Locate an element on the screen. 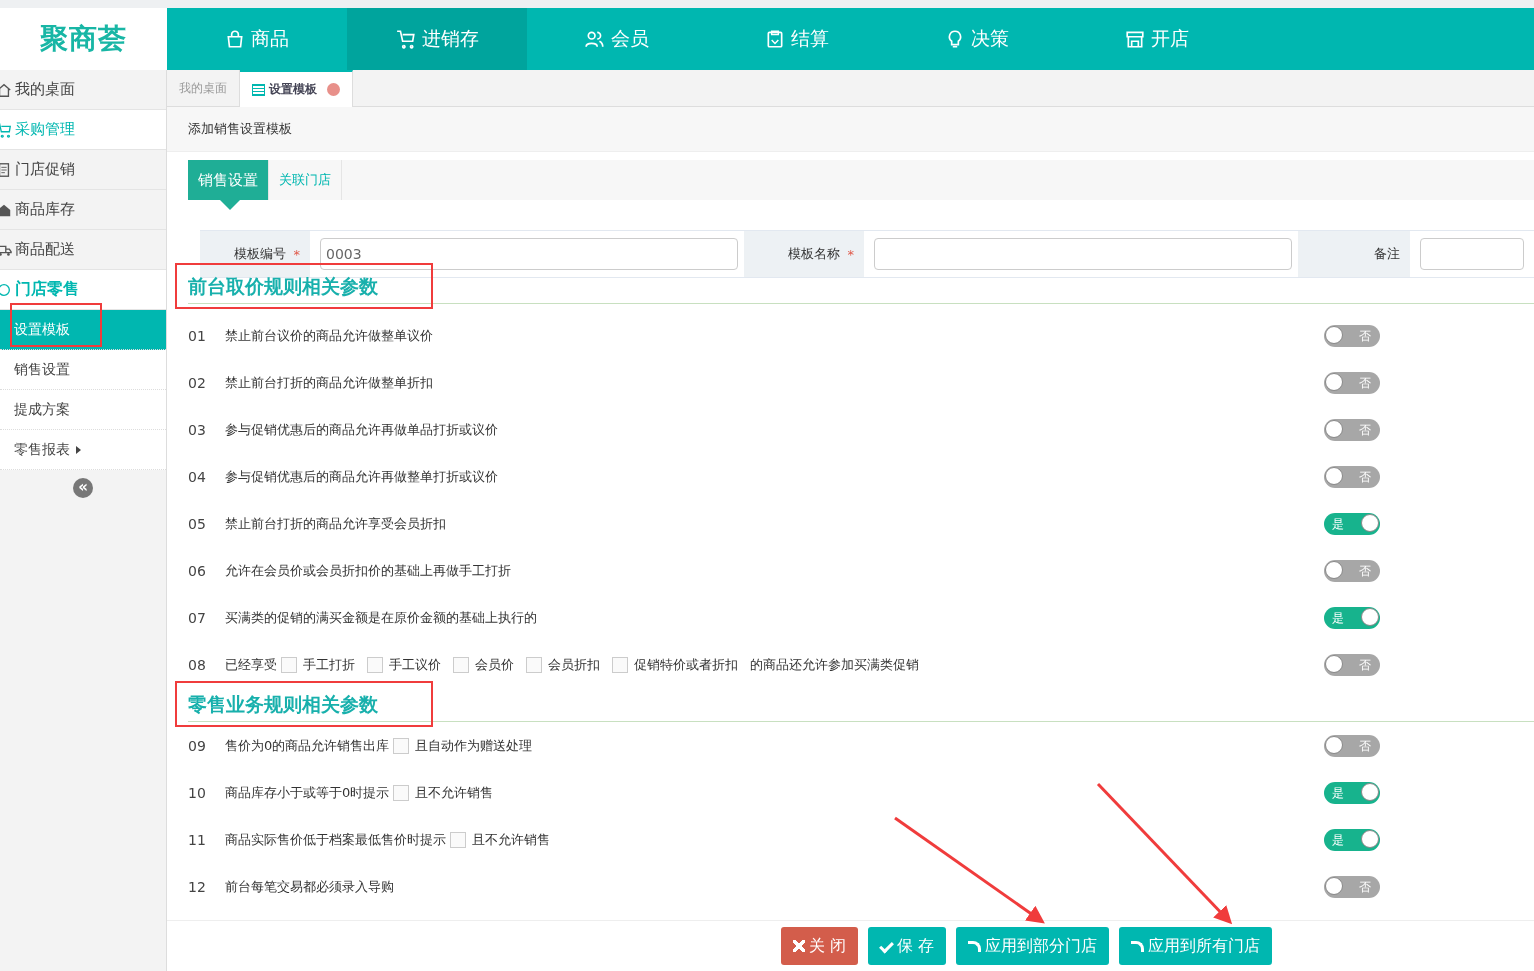 This screenshot has height=971, width=1534. home-icon is located at coordinates (6, 89).